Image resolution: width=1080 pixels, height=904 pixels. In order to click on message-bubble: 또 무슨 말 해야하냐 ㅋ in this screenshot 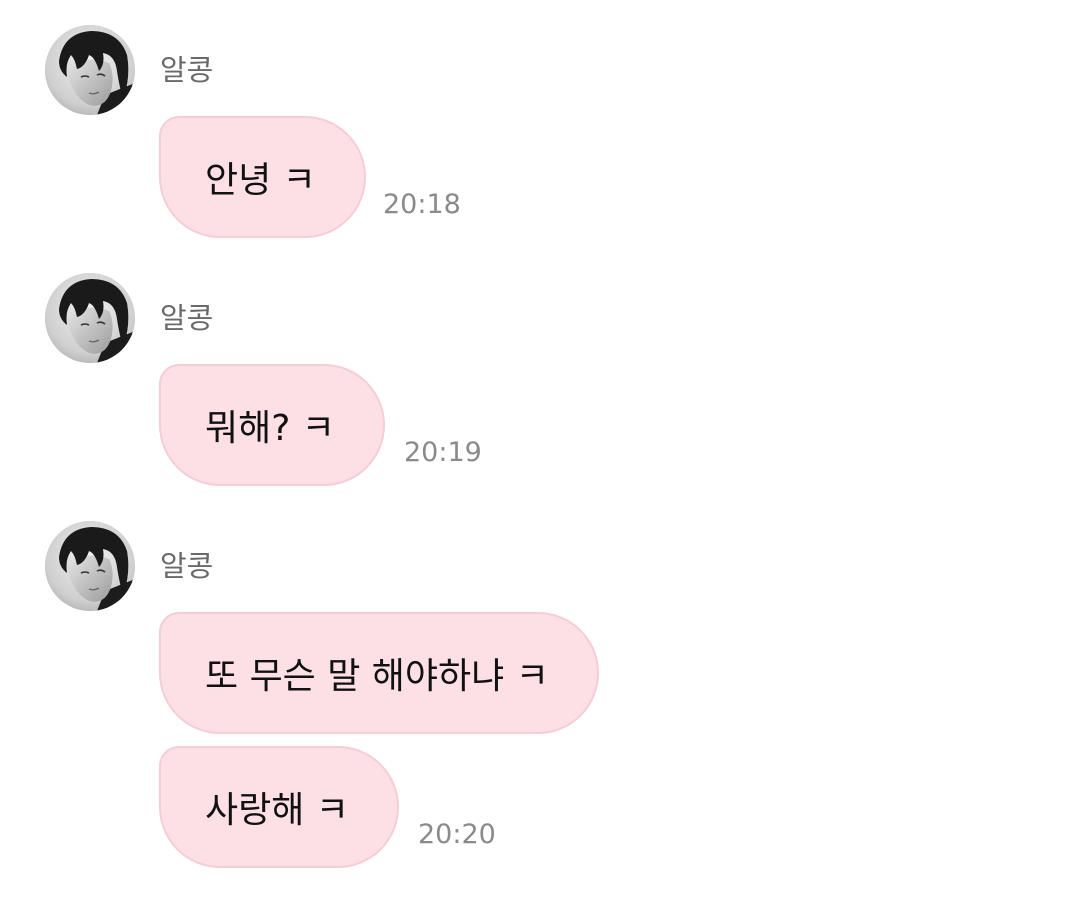, I will do `click(379, 673)`.